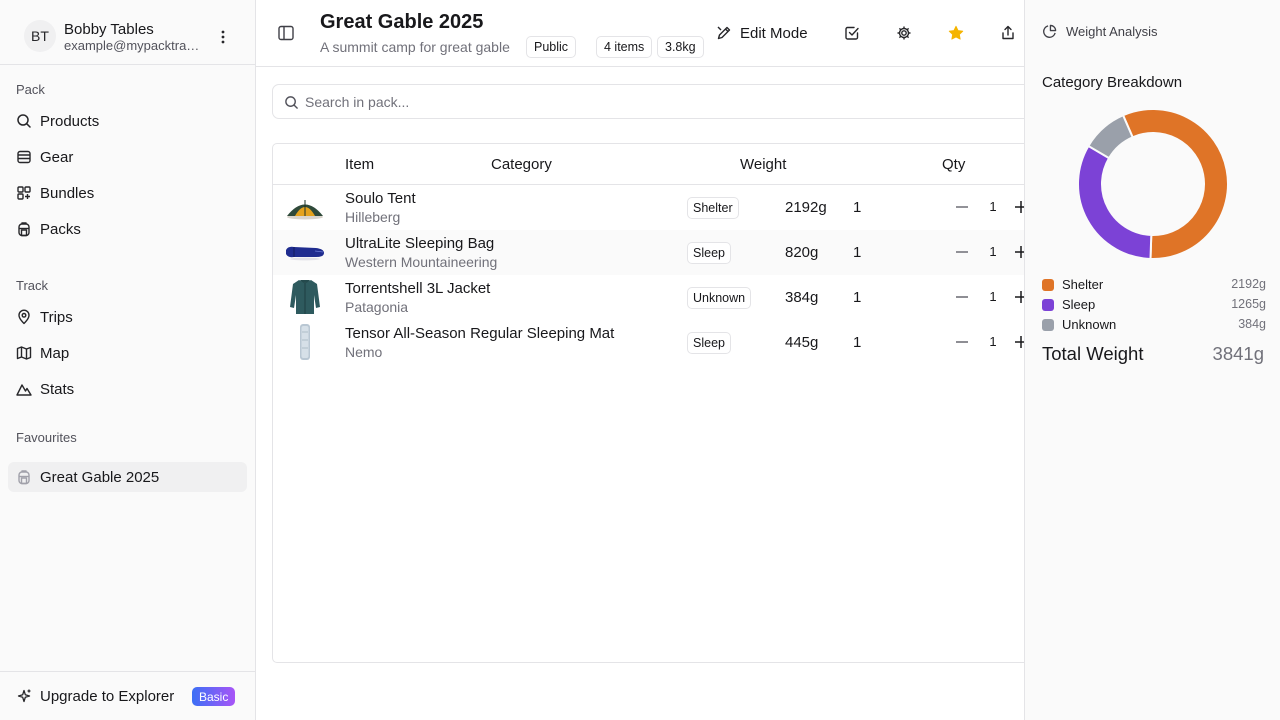 This screenshot has width=1280, height=720. Describe the element at coordinates (1154, 285) in the screenshot. I see `legend-item-shelter: Shelter 2192g` at that location.